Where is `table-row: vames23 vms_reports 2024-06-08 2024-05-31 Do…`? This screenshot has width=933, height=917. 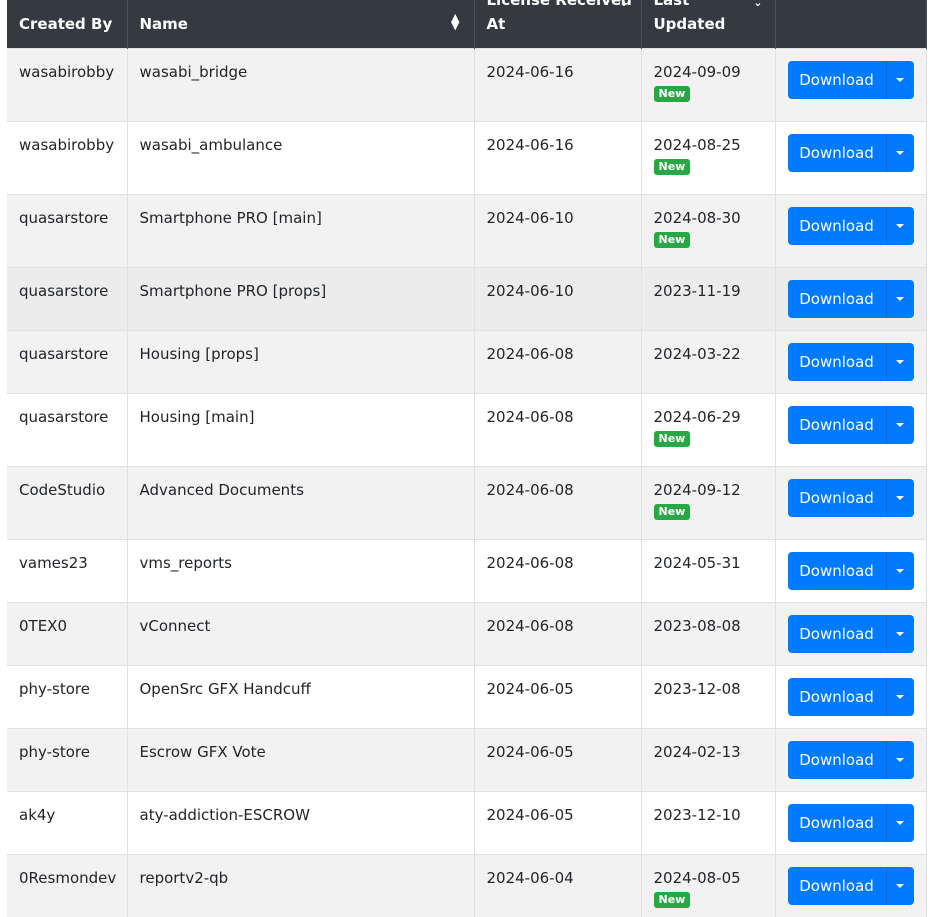
table-row: vames23 vms_reports 2024-06-08 2024-05-31 Do… is located at coordinates (467, 570).